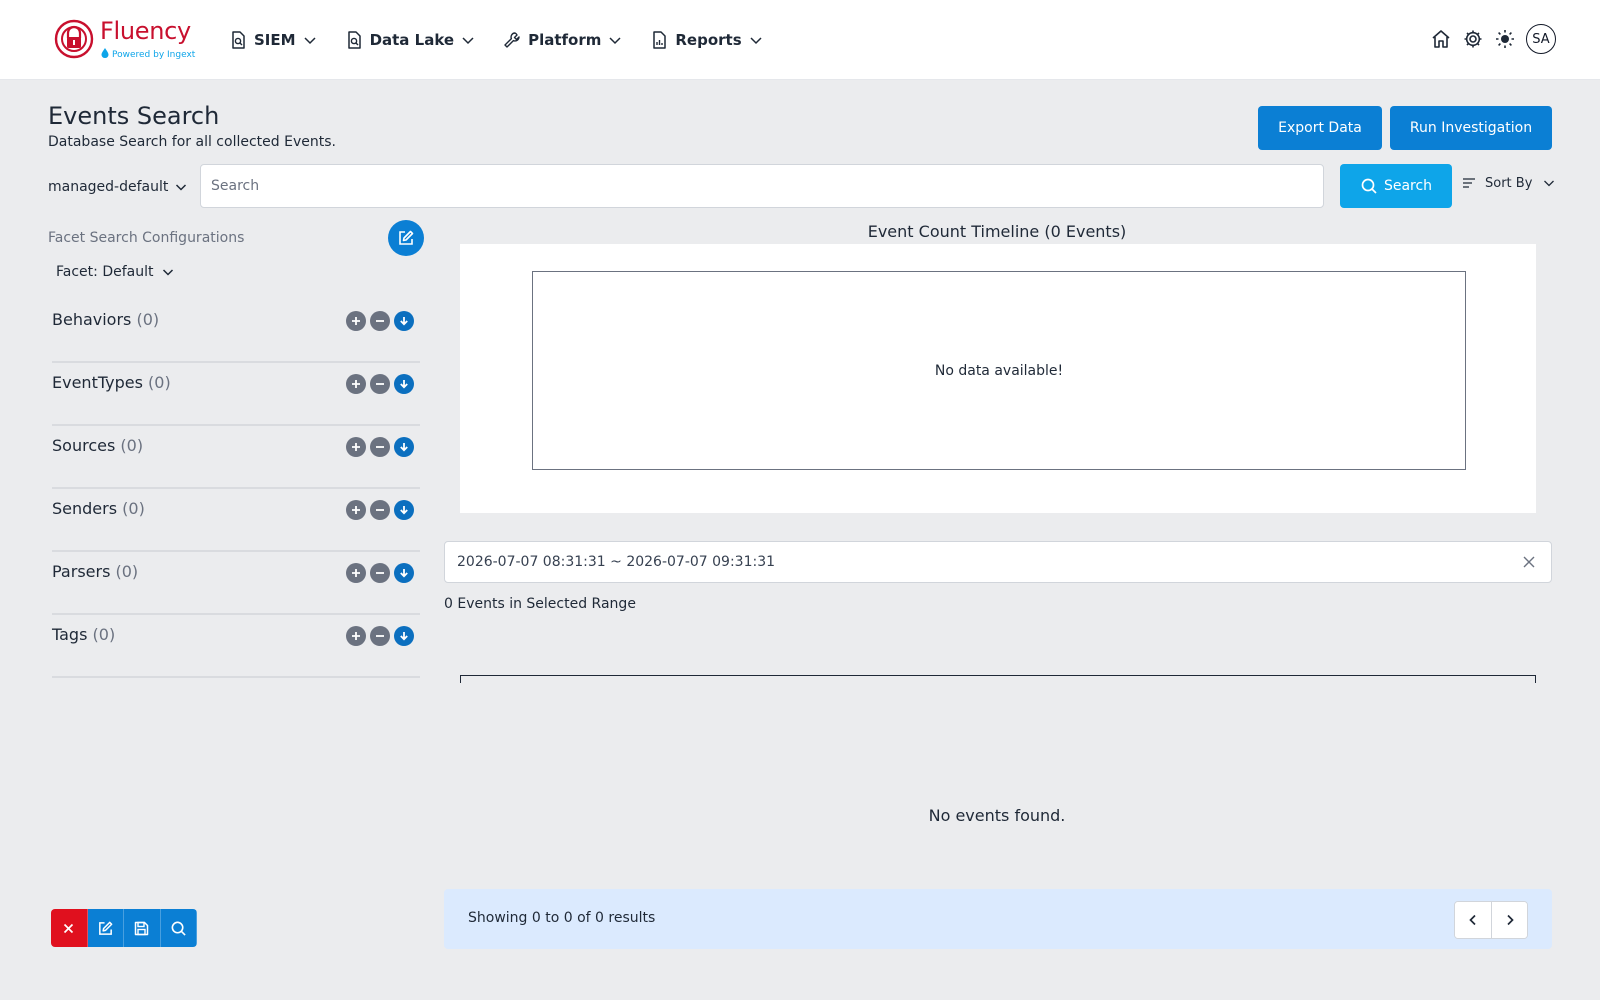  I want to click on no-events-message: No events found., so click(997, 815).